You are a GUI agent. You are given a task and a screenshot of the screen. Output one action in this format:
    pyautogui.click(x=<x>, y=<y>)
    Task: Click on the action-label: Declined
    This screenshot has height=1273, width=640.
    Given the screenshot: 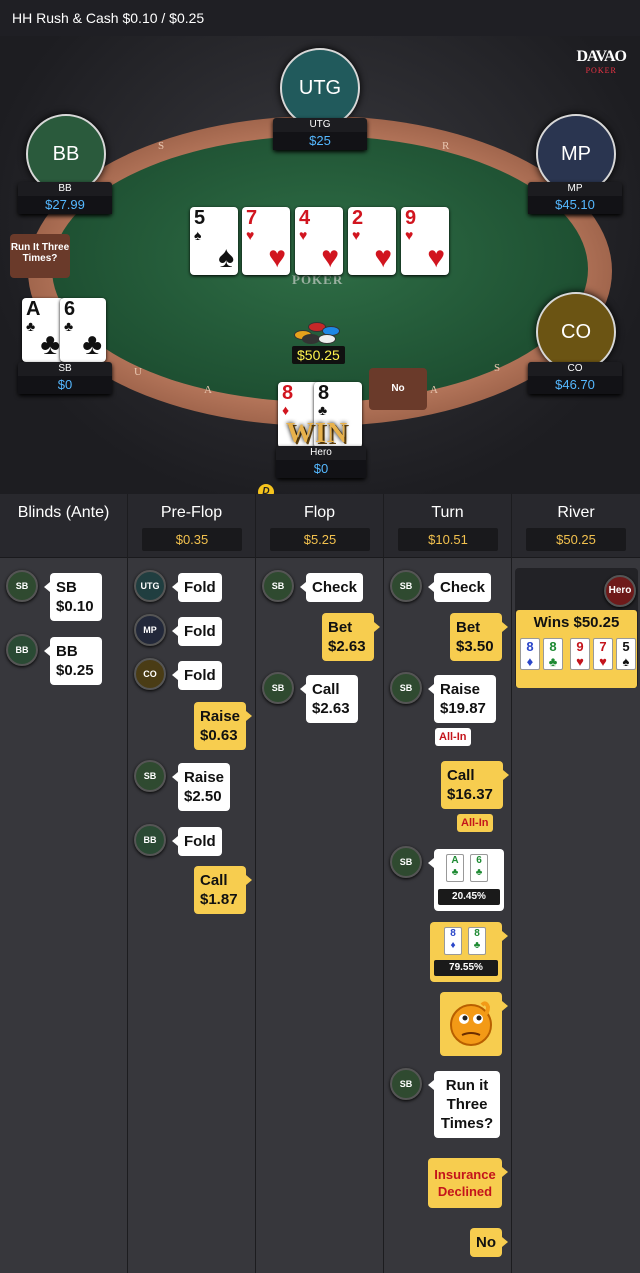 What is the action you would take?
    pyautogui.click(x=465, y=1191)
    